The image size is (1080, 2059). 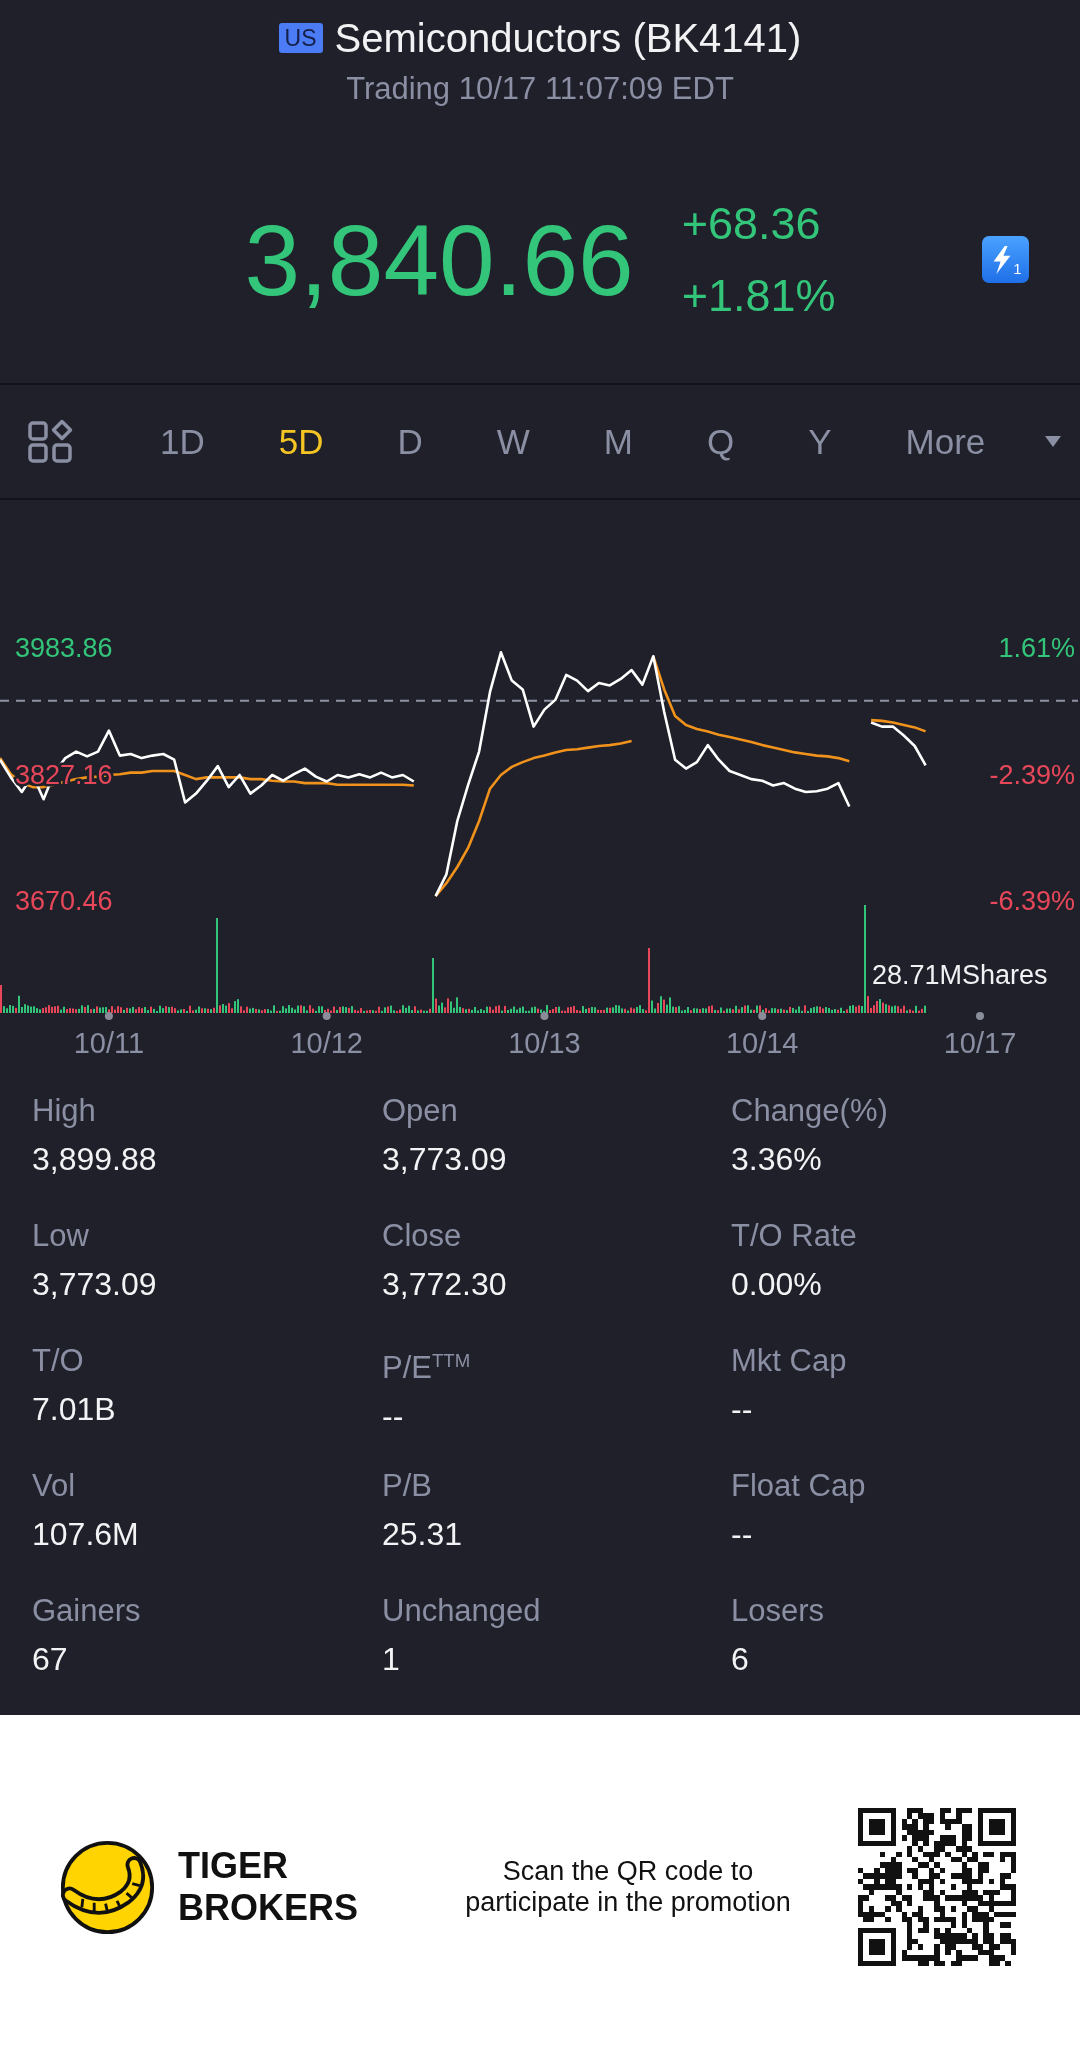 I want to click on flash-alert-button: 1, so click(x=1005, y=259).